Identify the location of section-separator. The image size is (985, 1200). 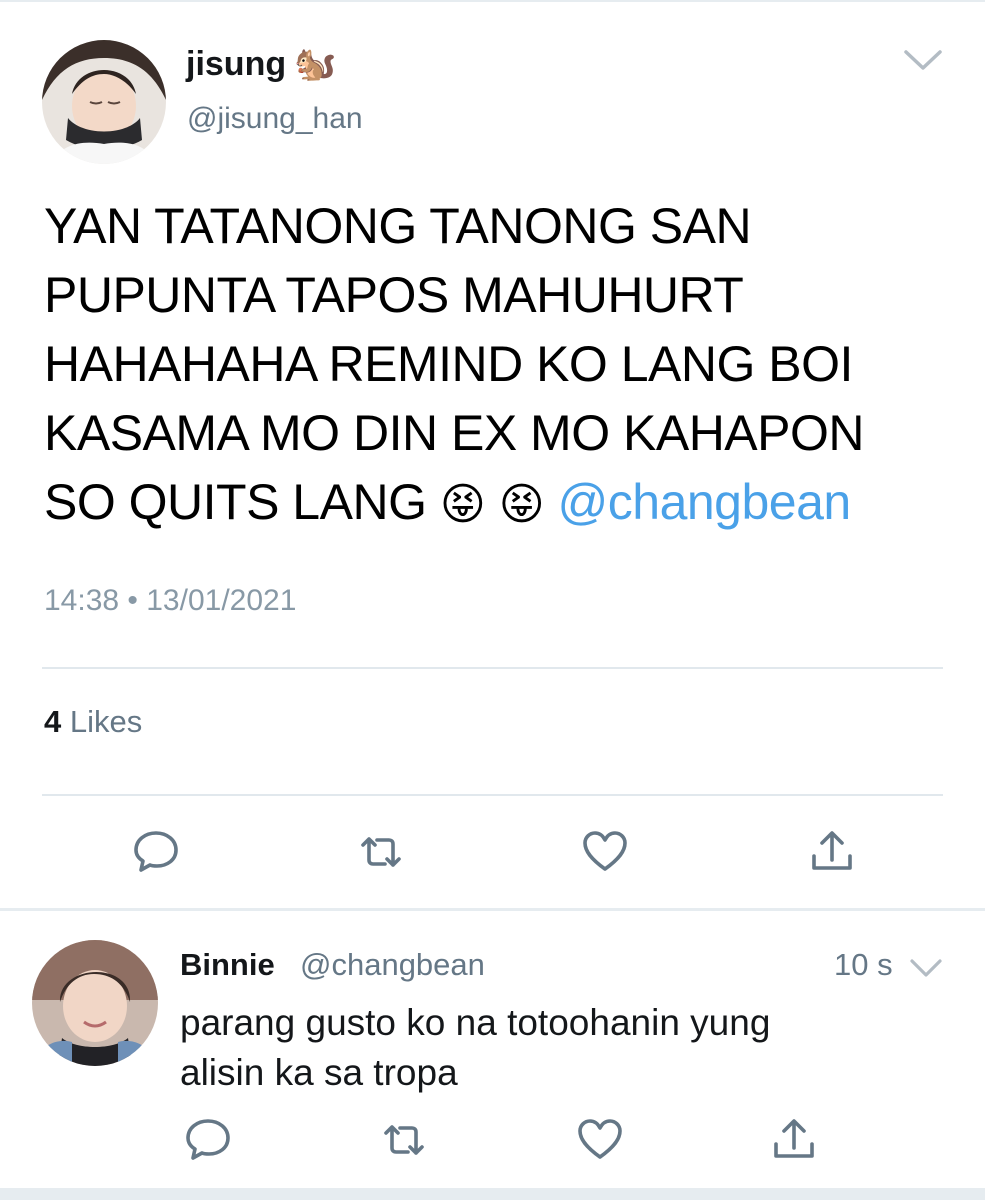
(492, 909).